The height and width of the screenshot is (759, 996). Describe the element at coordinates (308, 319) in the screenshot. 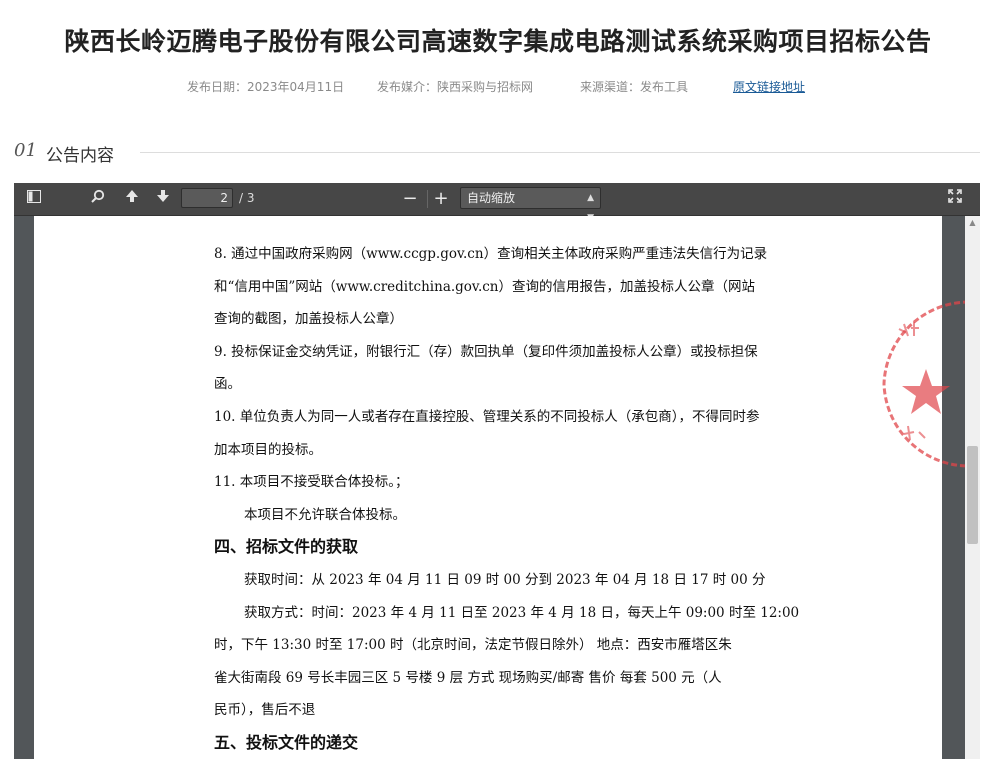

I see `text-line: 查询的截图，加盖投标人公章）` at that location.